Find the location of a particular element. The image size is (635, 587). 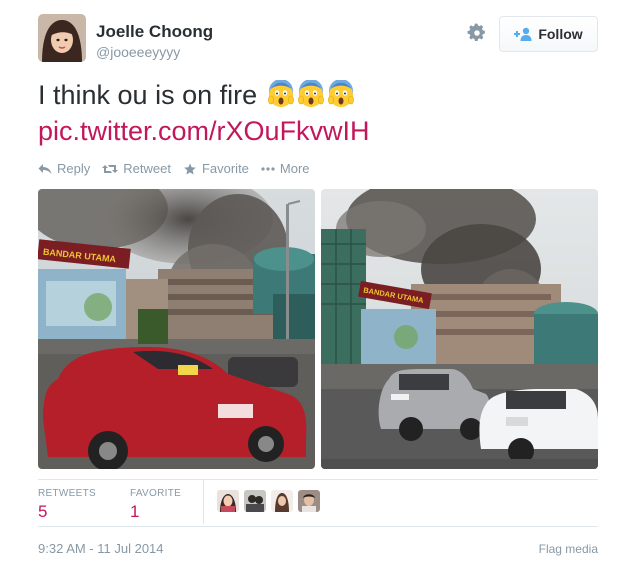

reply-label: Reply is located at coordinates (74, 168).